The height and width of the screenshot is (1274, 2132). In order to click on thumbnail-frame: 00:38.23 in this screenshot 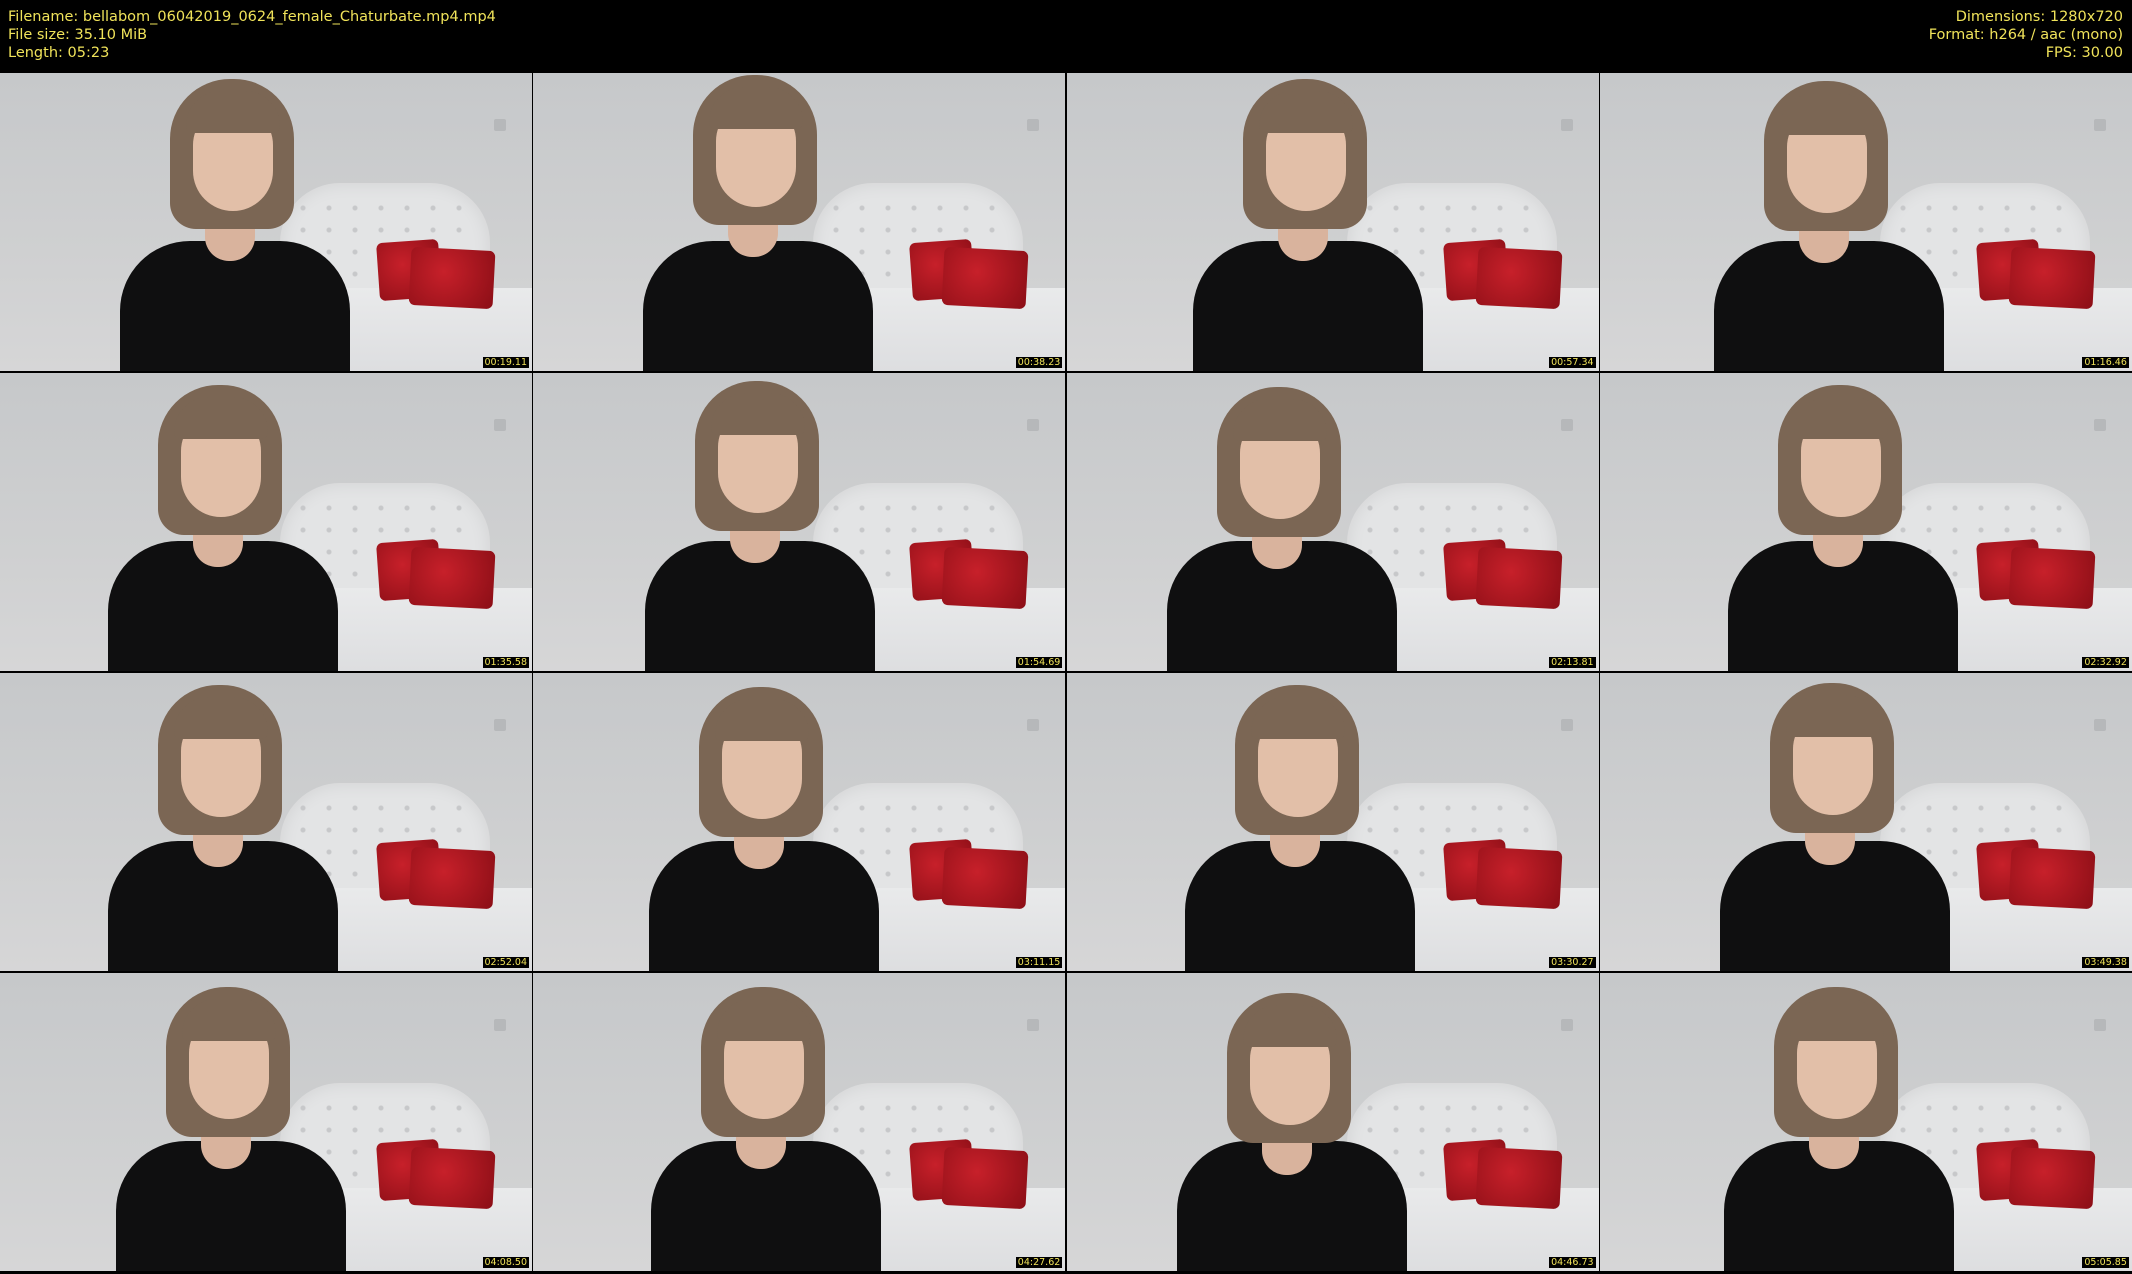, I will do `click(799, 222)`.